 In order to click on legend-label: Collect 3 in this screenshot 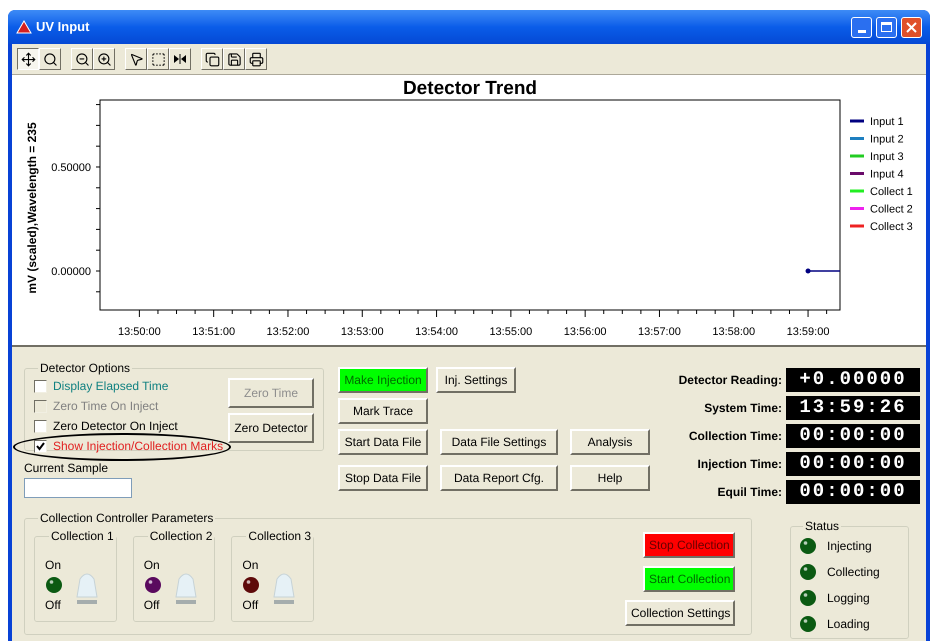, I will do `click(891, 227)`.